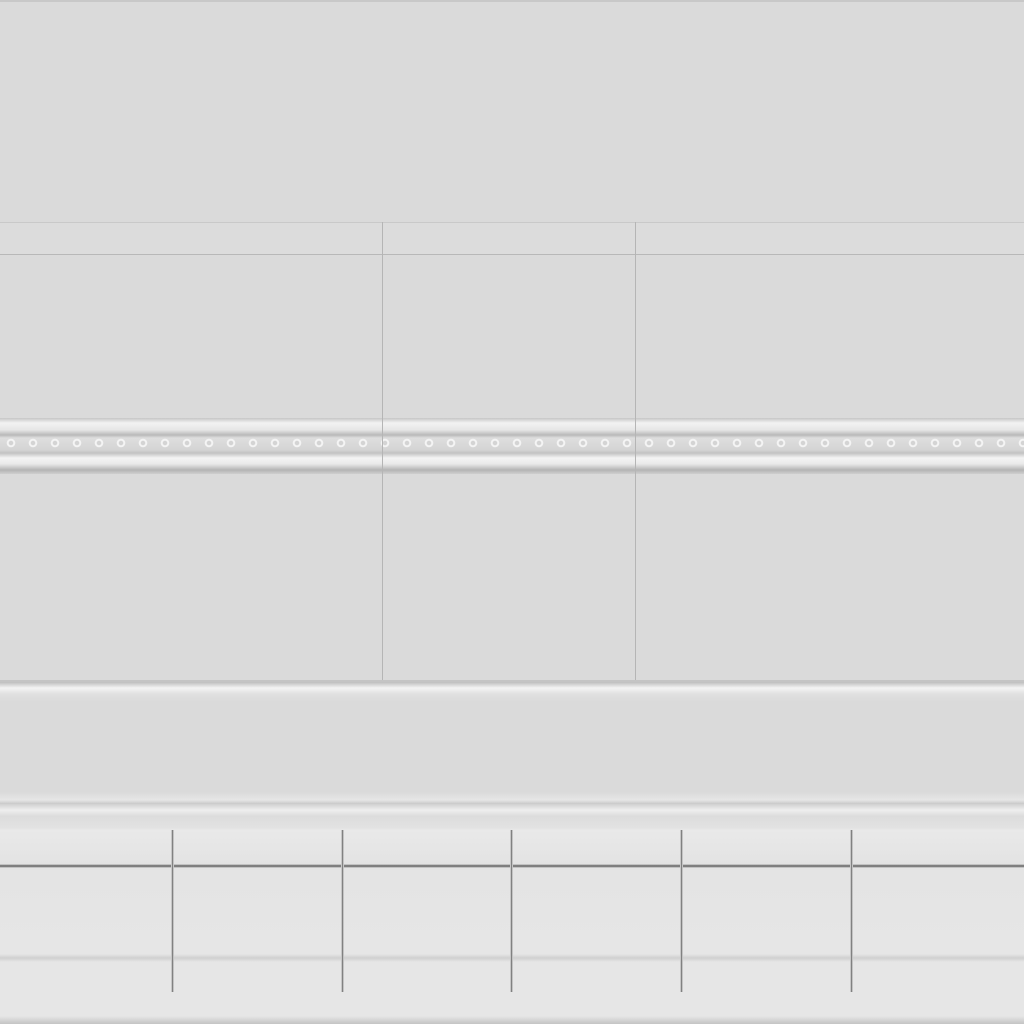 The height and width of the screenshot is (1024, 1024). I want to click on panel-cap-band, so click(512, 238).